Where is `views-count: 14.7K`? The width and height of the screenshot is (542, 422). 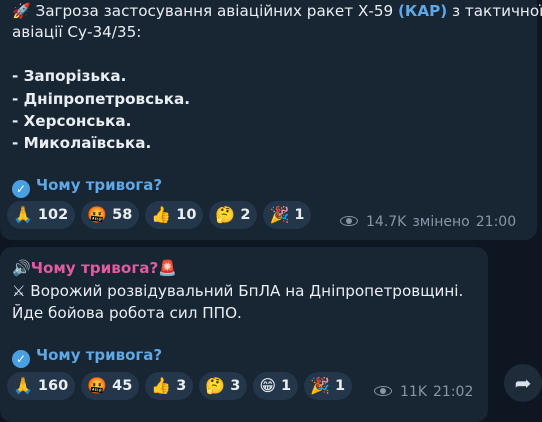 views-count: 14.7K is located at coordinates (386, 222).